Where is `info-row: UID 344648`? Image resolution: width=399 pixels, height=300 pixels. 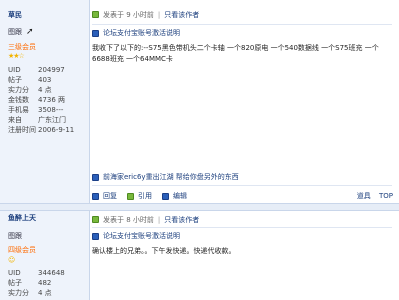
info-row: UID 344648 is located at coordinates (36, 273).